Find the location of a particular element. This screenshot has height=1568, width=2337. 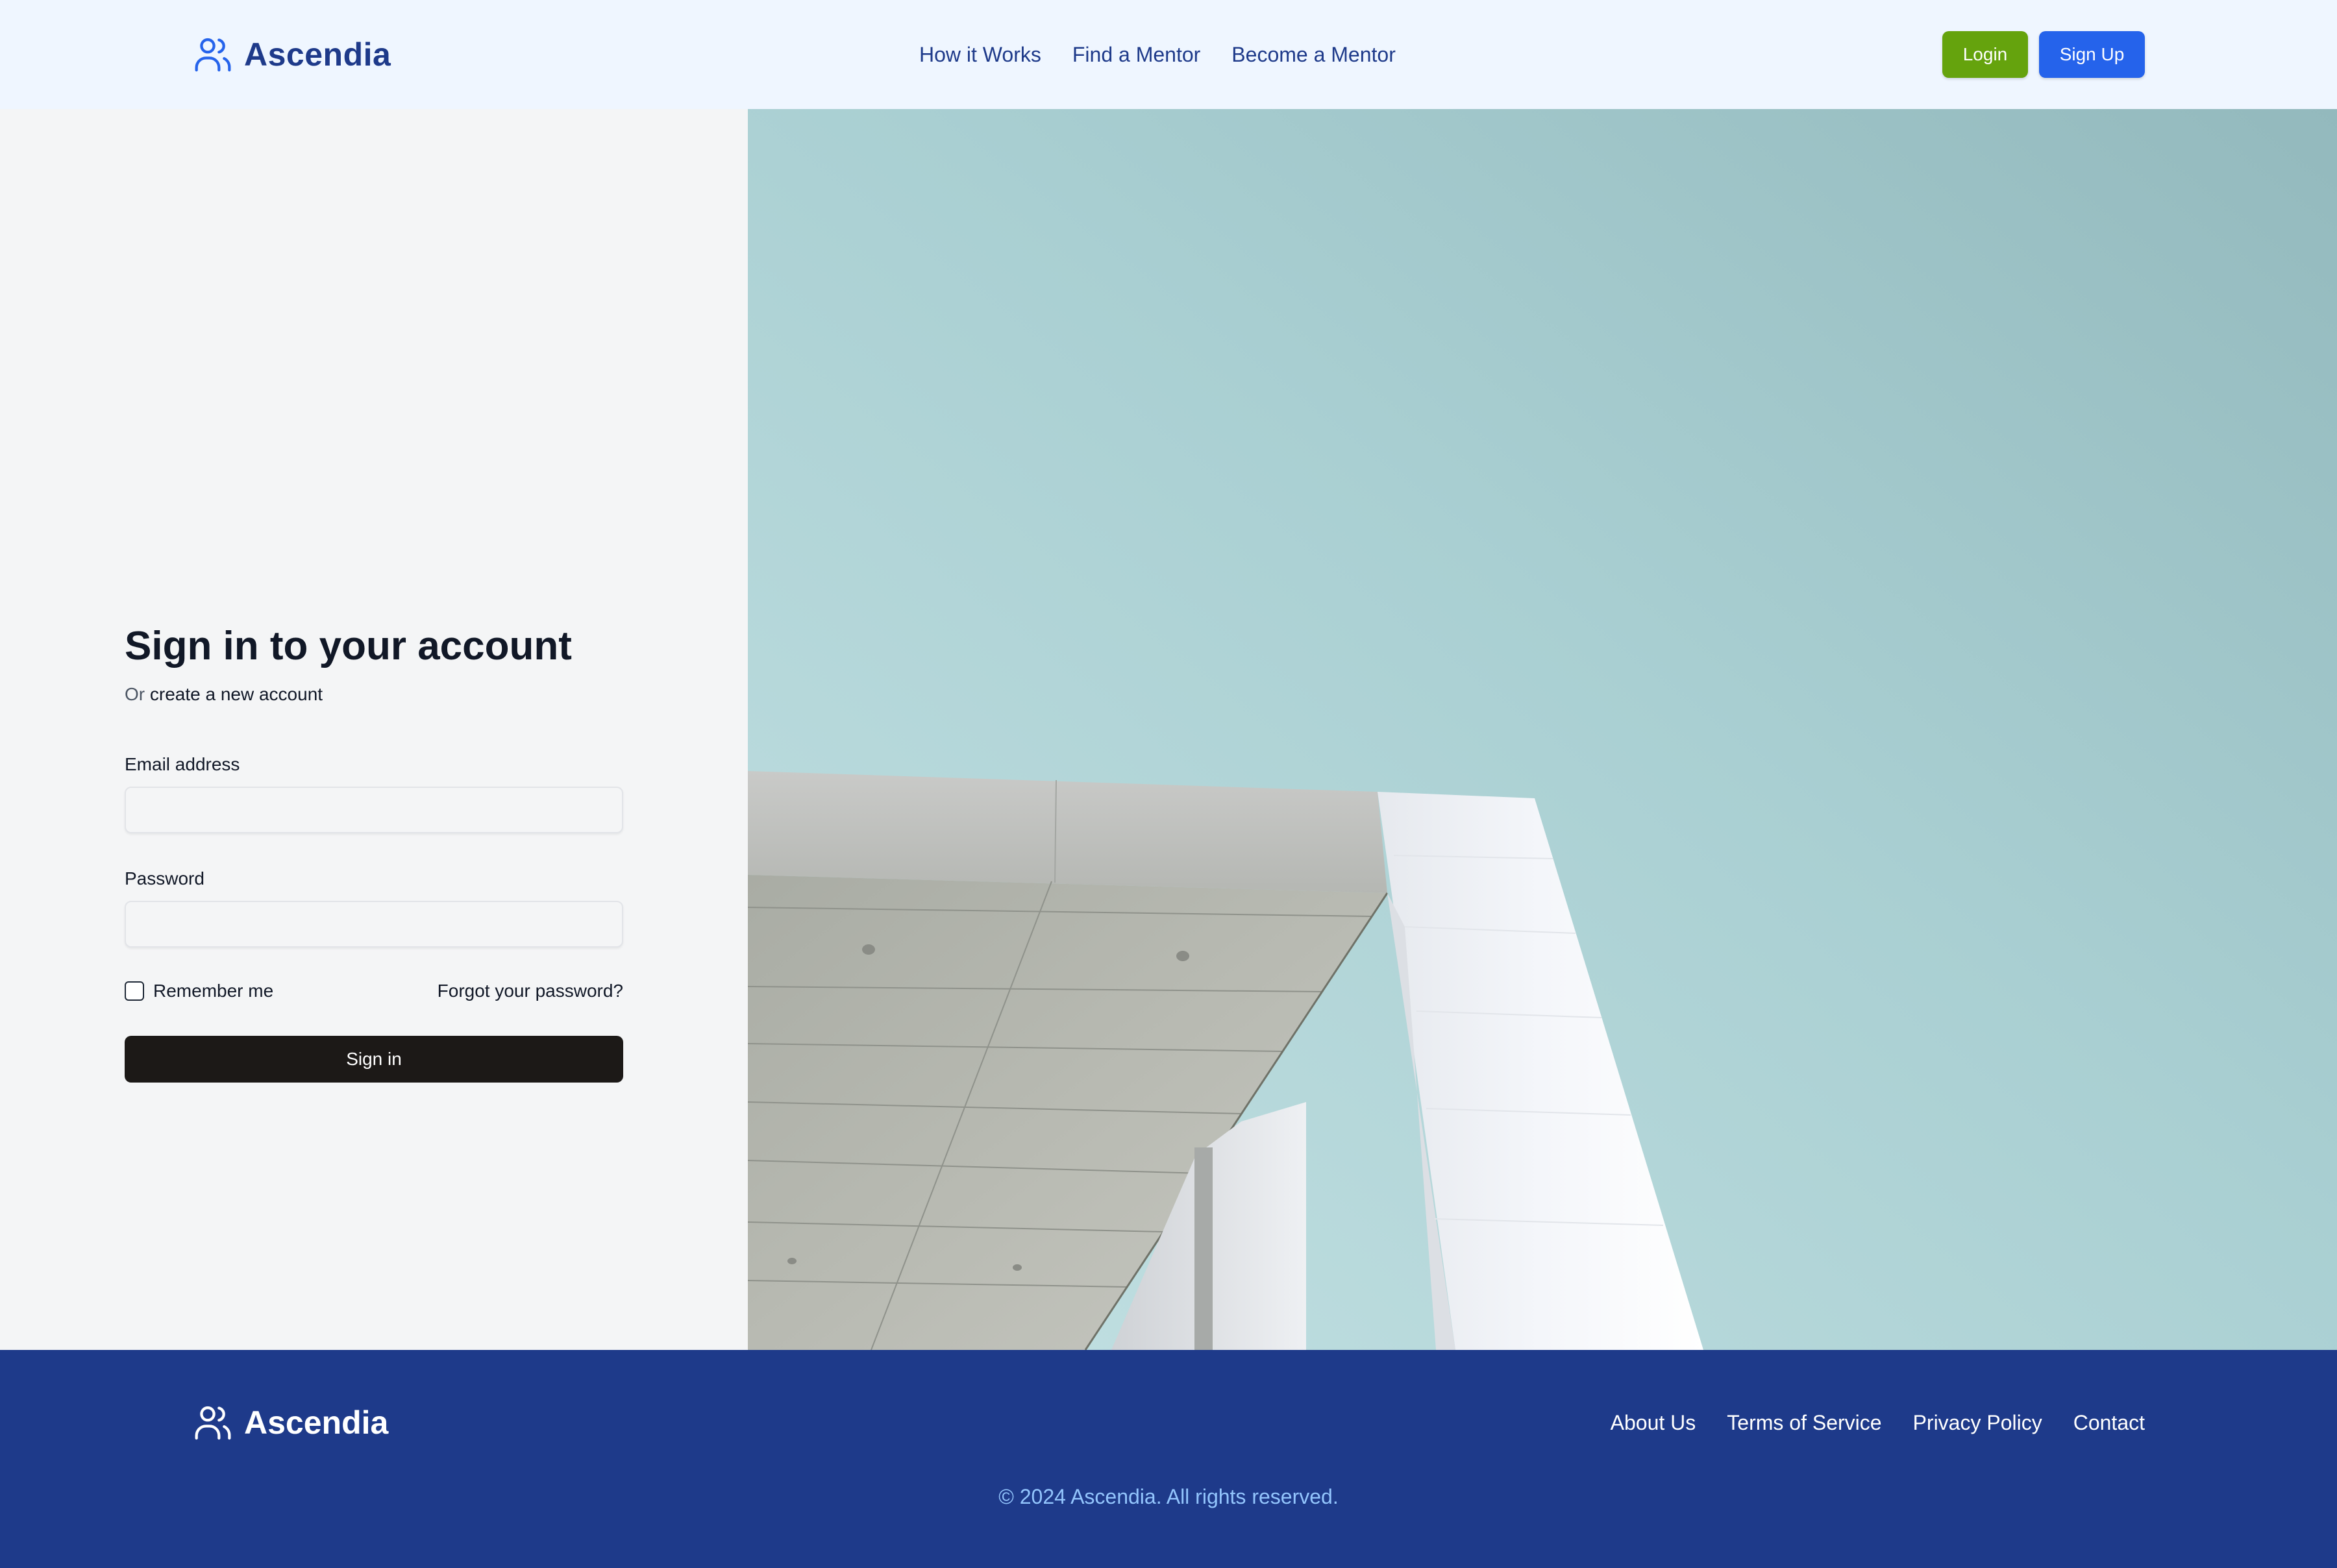

remember-me-checkbox is located at coordinates (134, 991).